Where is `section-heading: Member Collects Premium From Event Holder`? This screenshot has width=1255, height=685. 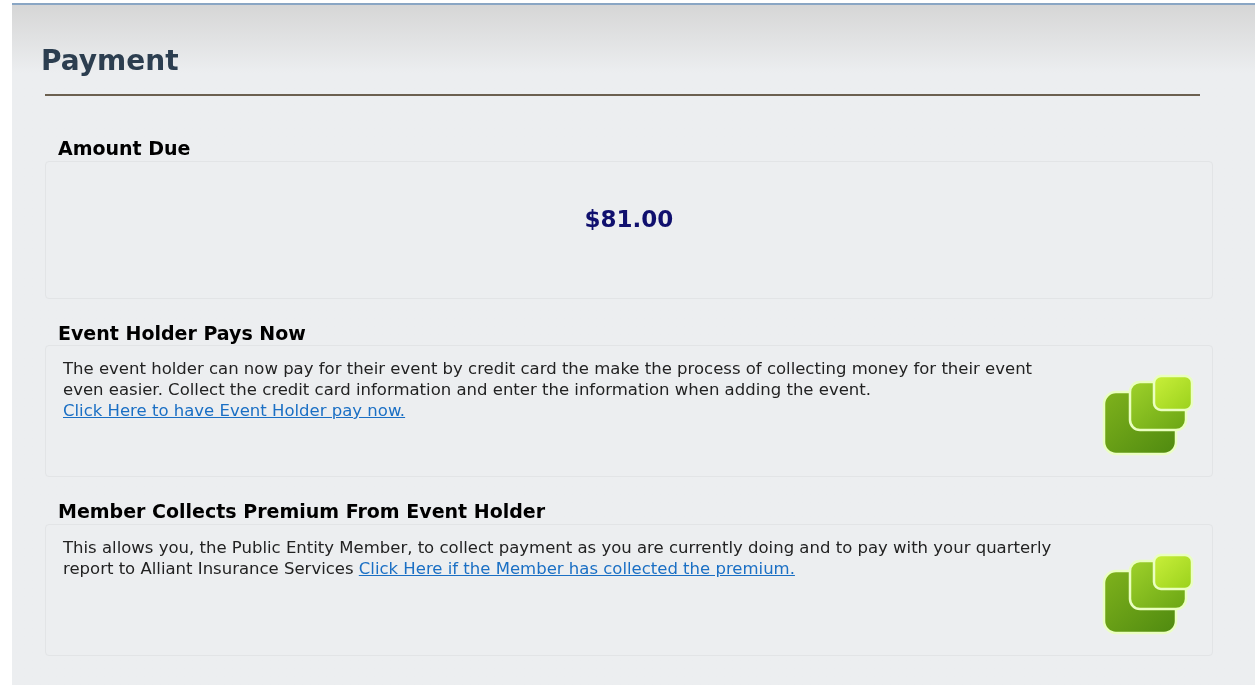
section-heading: Member Collects Premium From Event Holder is located at coordinates (302, 511).